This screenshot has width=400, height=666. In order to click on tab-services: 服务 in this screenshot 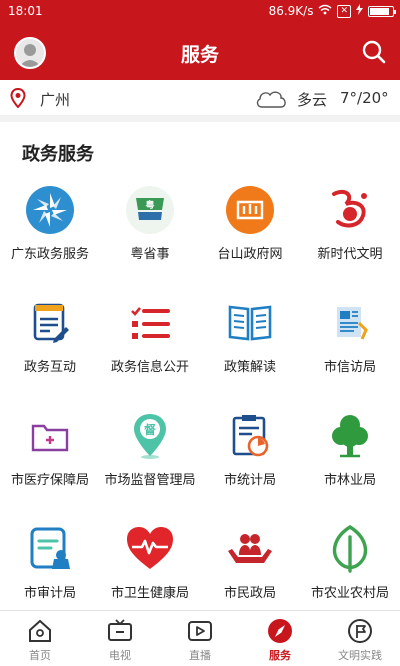, I will do `click(280, 638)`.